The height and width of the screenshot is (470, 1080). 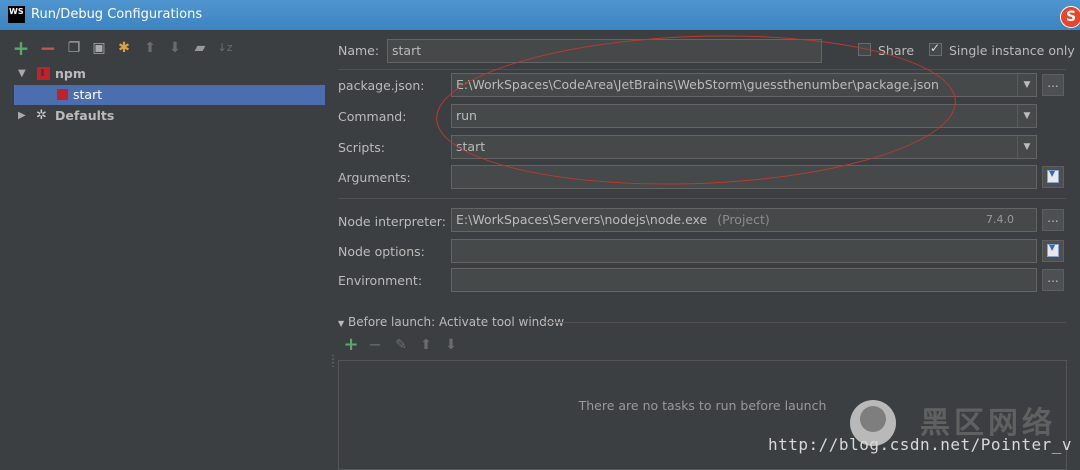 I want to click on node-interpreter-label: Node interpreter:, so click(x=392, y=221).